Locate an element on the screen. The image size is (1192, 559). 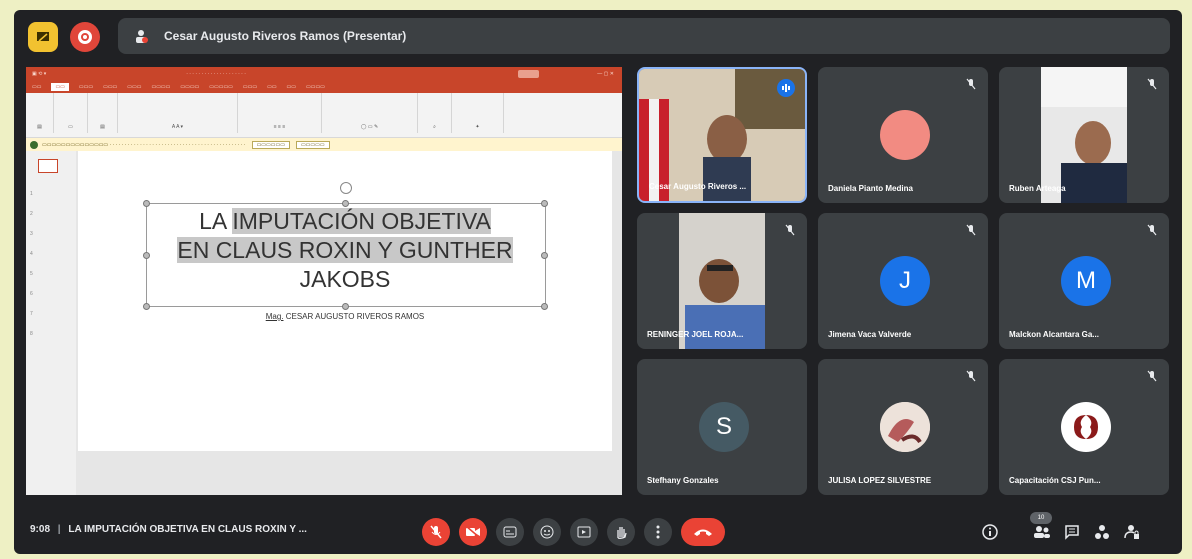
top-bar: Cesar Augusto Riveros Ramos (Presentar) is located at coordinates (598, 37).